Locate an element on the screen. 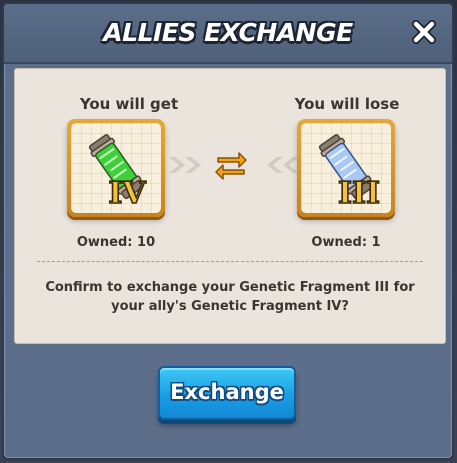  chevrons-left-icon is located at coordinates (283, 165).